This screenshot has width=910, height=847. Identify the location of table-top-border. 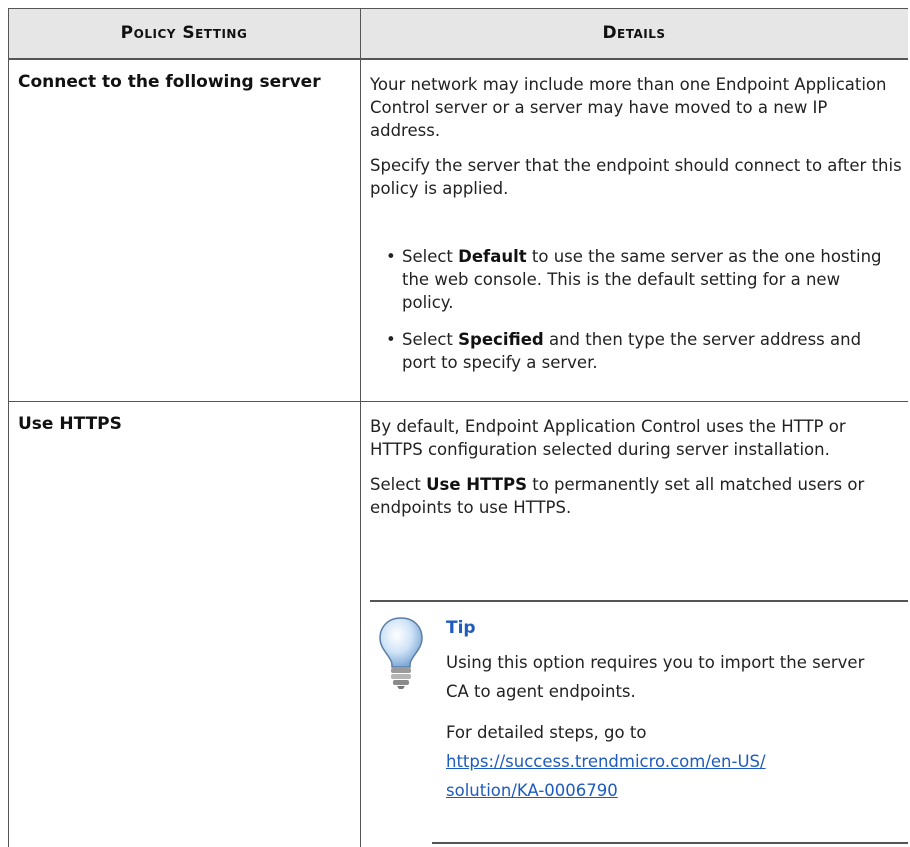
(458, 8).